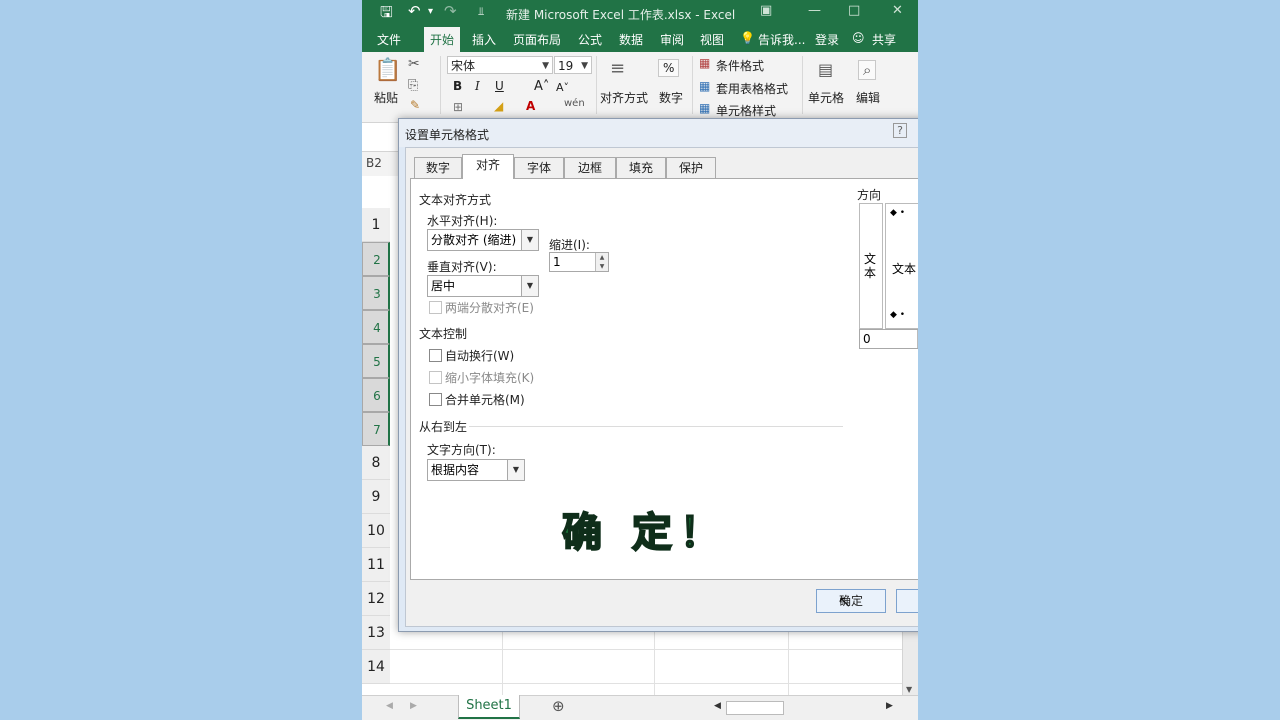 This screenshot has height=720, width=1280. What do you see at coordinates (825, 69) in the screenshot?
I see `cells-icon: ▤` at bounding box center [825, 69].